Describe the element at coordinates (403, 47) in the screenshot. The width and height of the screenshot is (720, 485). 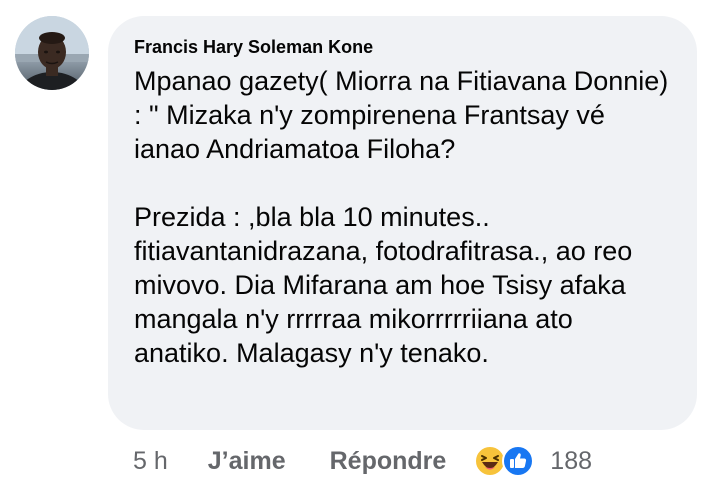
I see `comment-author: Francis Hary Soleman Kone` at that location.